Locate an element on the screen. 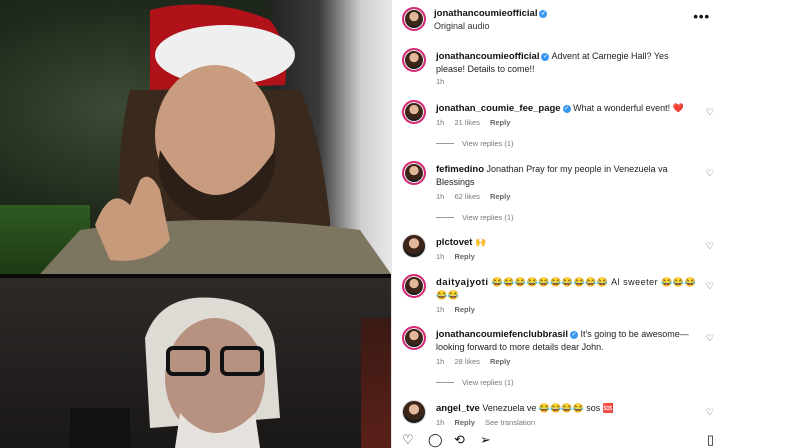 Image resolution: width=796 pixels, height=448 pixels. caption-avatar is located at coordinates (414, 60).